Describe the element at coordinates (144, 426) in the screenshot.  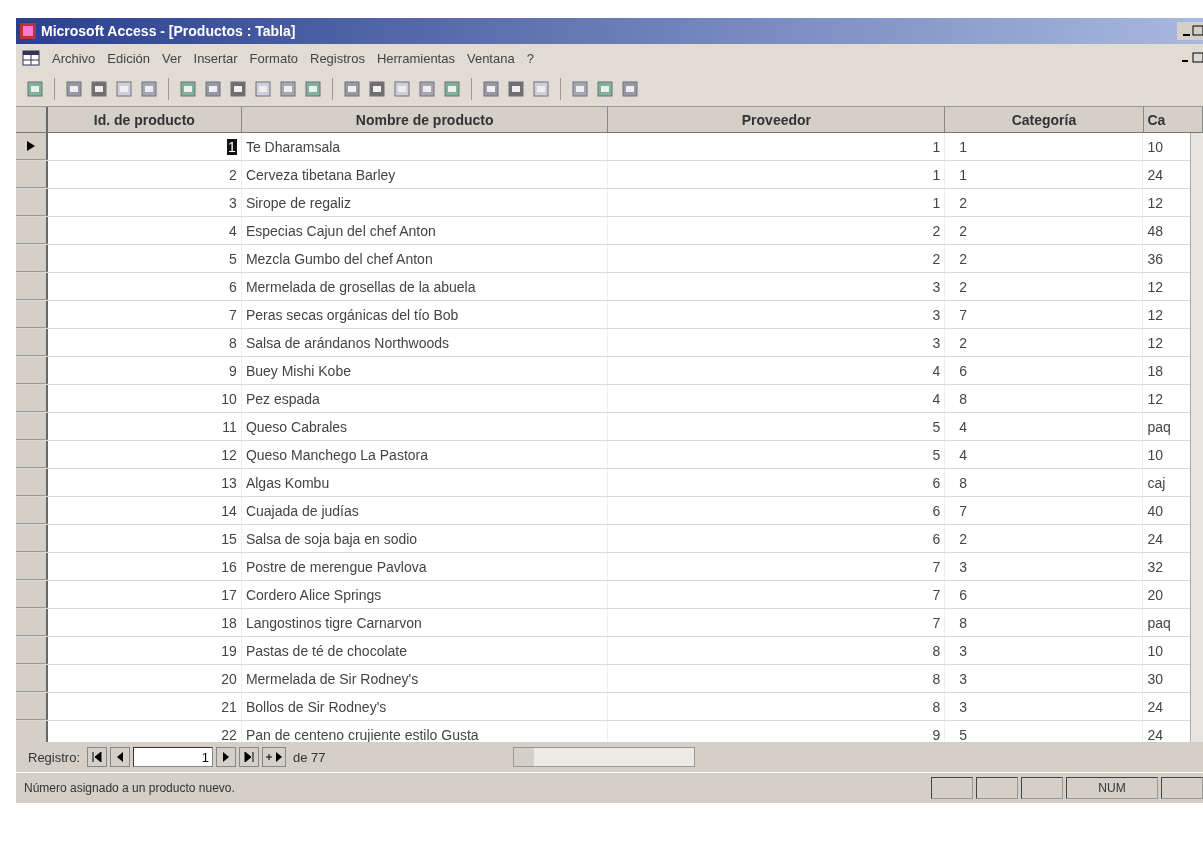
I see `table-cell: 11` at that location.